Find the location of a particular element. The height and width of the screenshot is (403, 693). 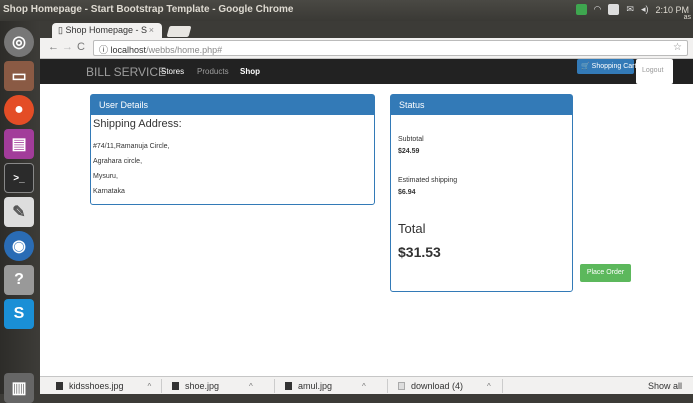

download-item: shoe.jpg ^ is located at coordinates (212, 386).